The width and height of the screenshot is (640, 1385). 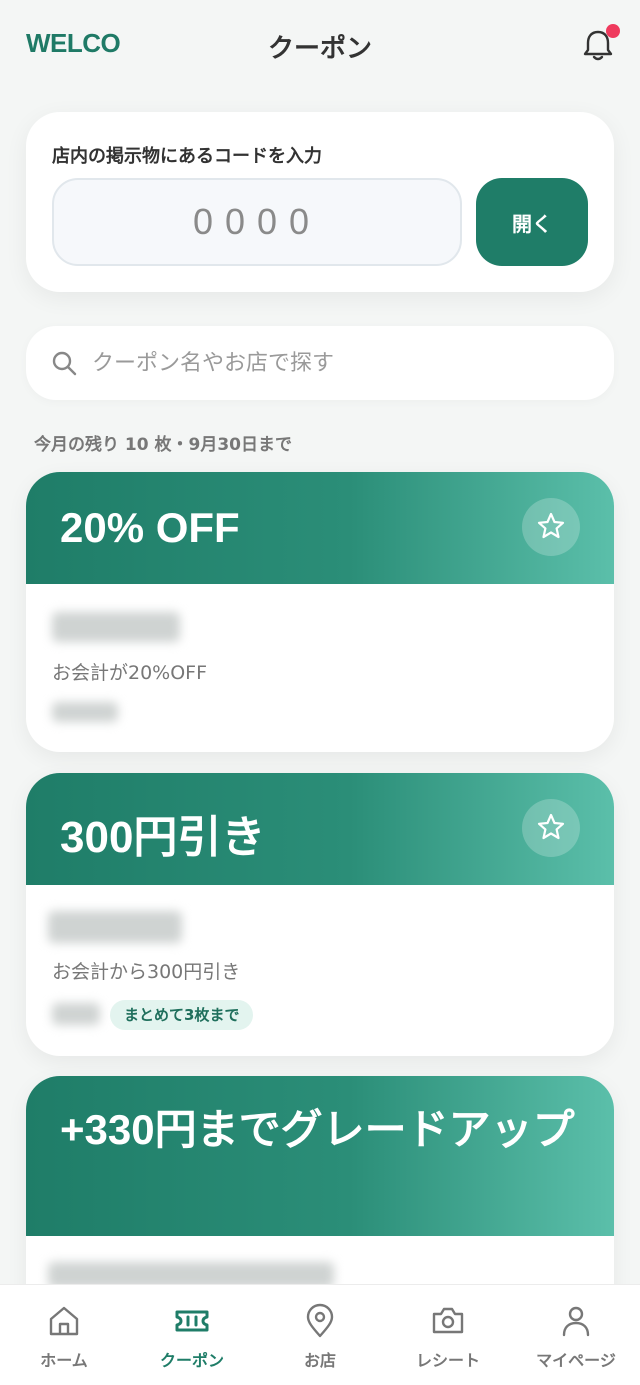 What do you see at coordinates (319, 49) in the screenshot?
I see `page-title: クーポン` at bounding box center [319, 49].